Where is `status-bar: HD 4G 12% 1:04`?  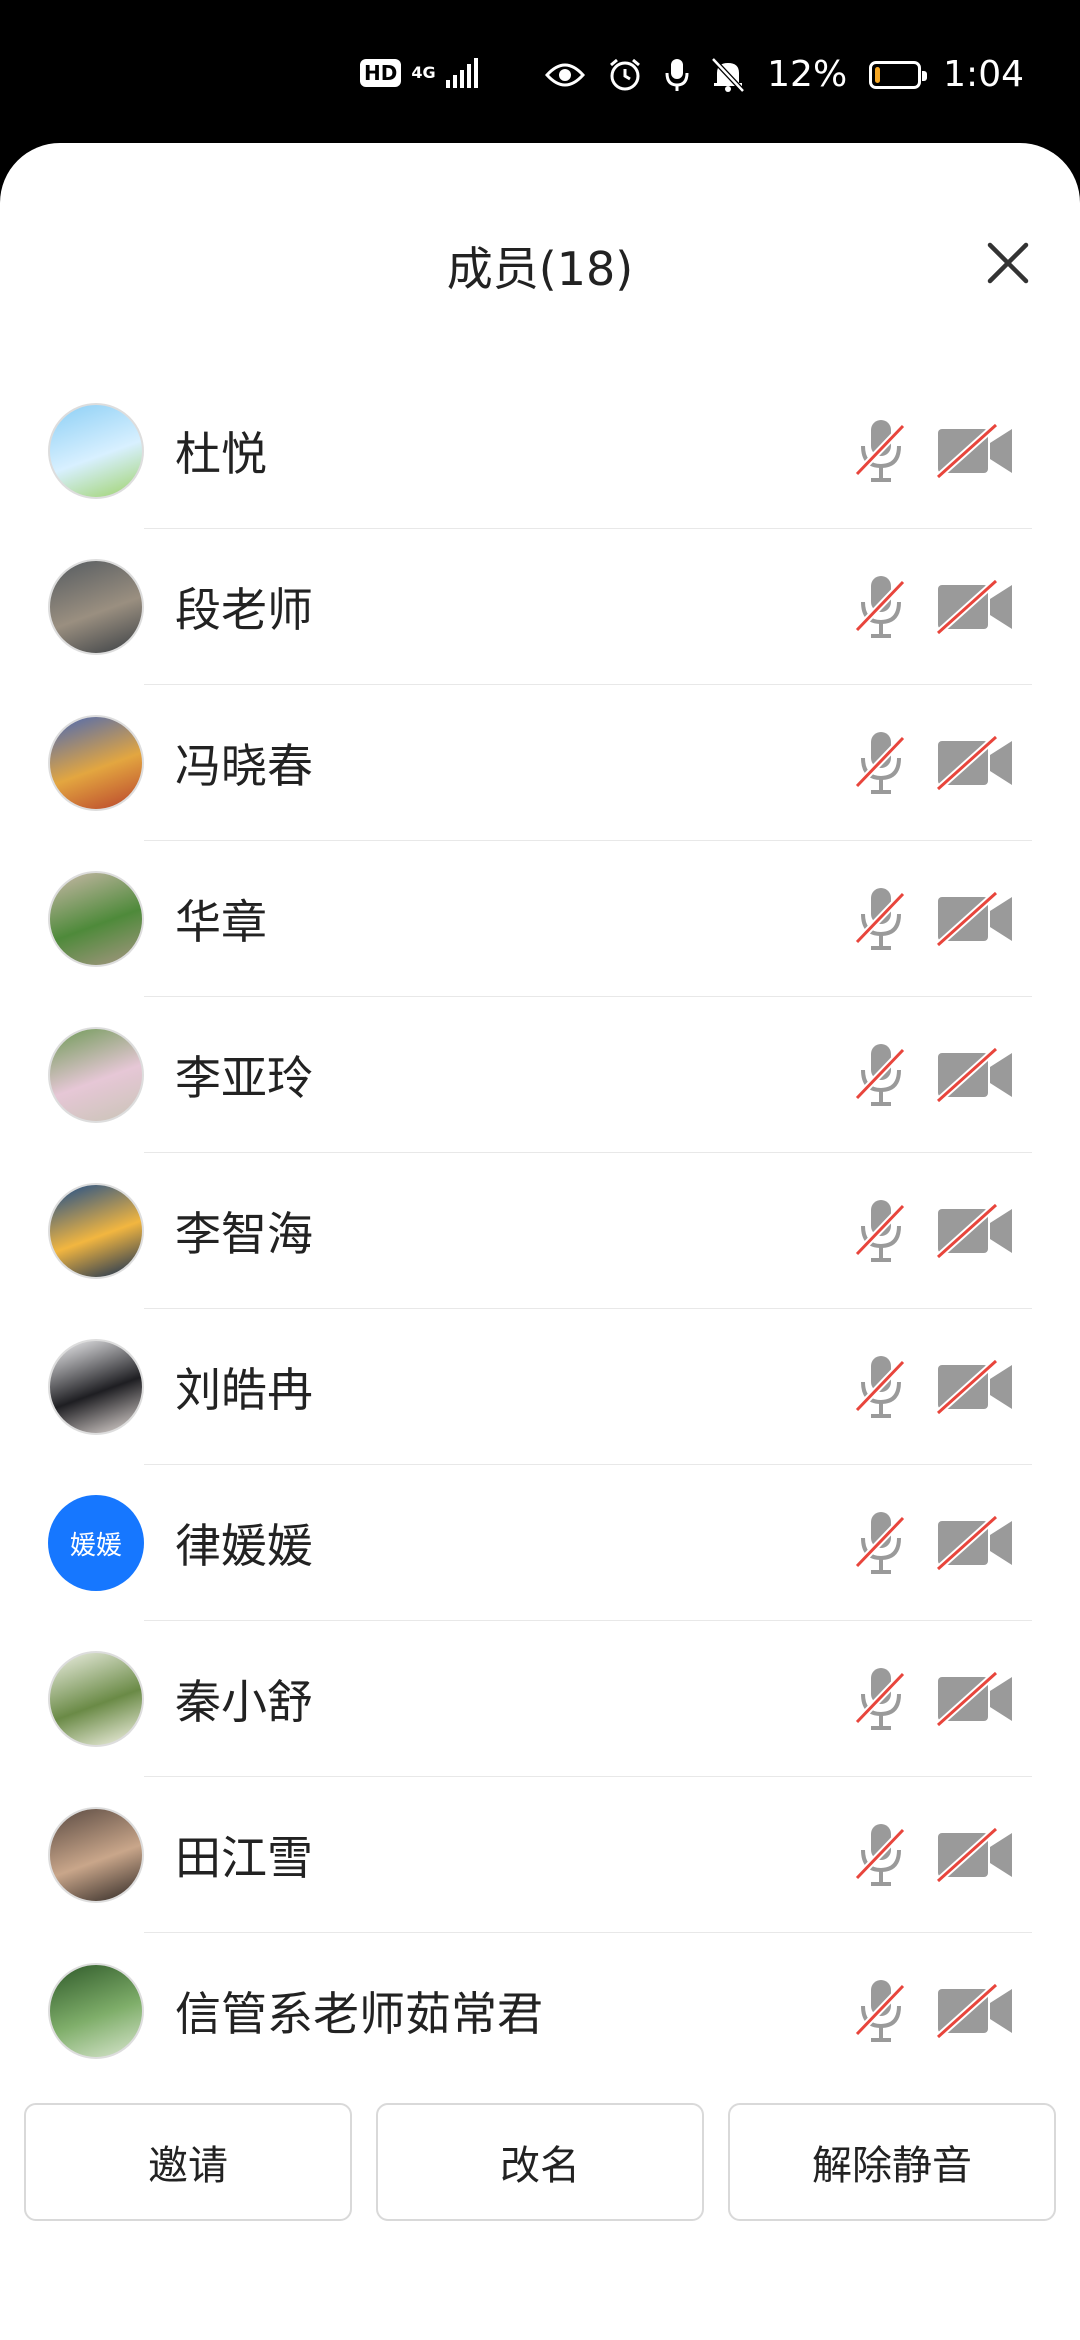 status-bar: HD 4G 12% 1:04 is located at coordinates (540, 75).